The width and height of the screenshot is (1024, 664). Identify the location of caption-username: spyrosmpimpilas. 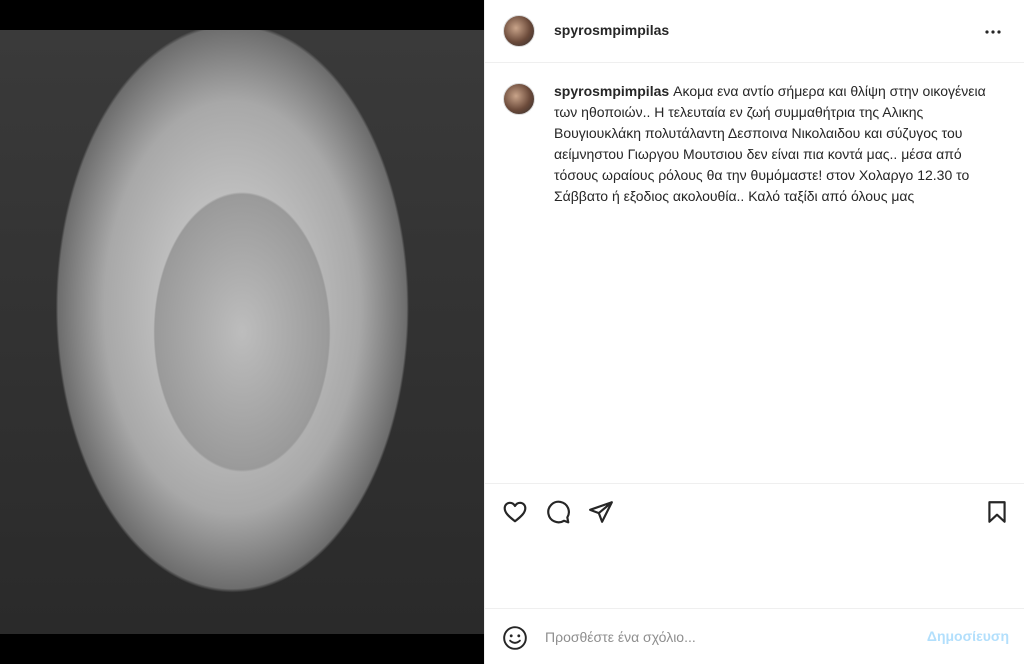
(611, 91).